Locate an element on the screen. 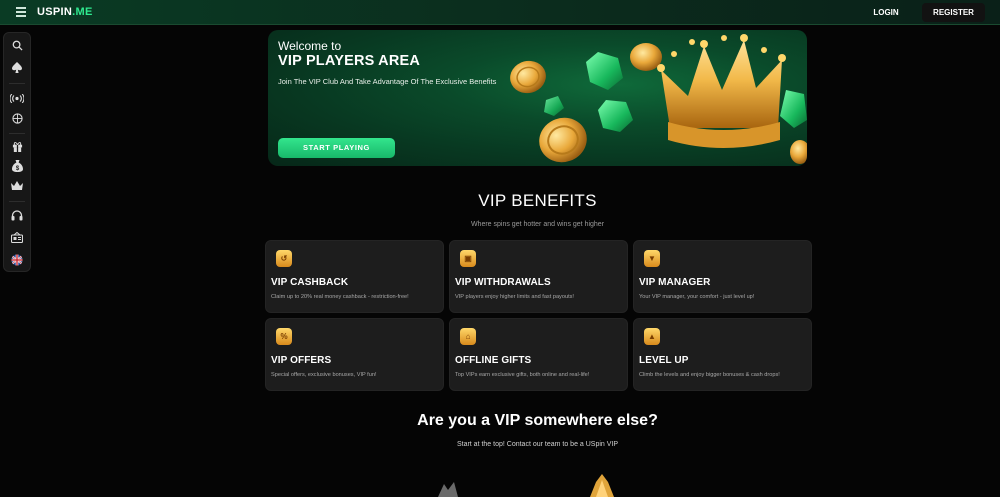 Image resolution: width=1000 pixels, height=497 pixels. crown-icon is located at coordinates (17, 186).